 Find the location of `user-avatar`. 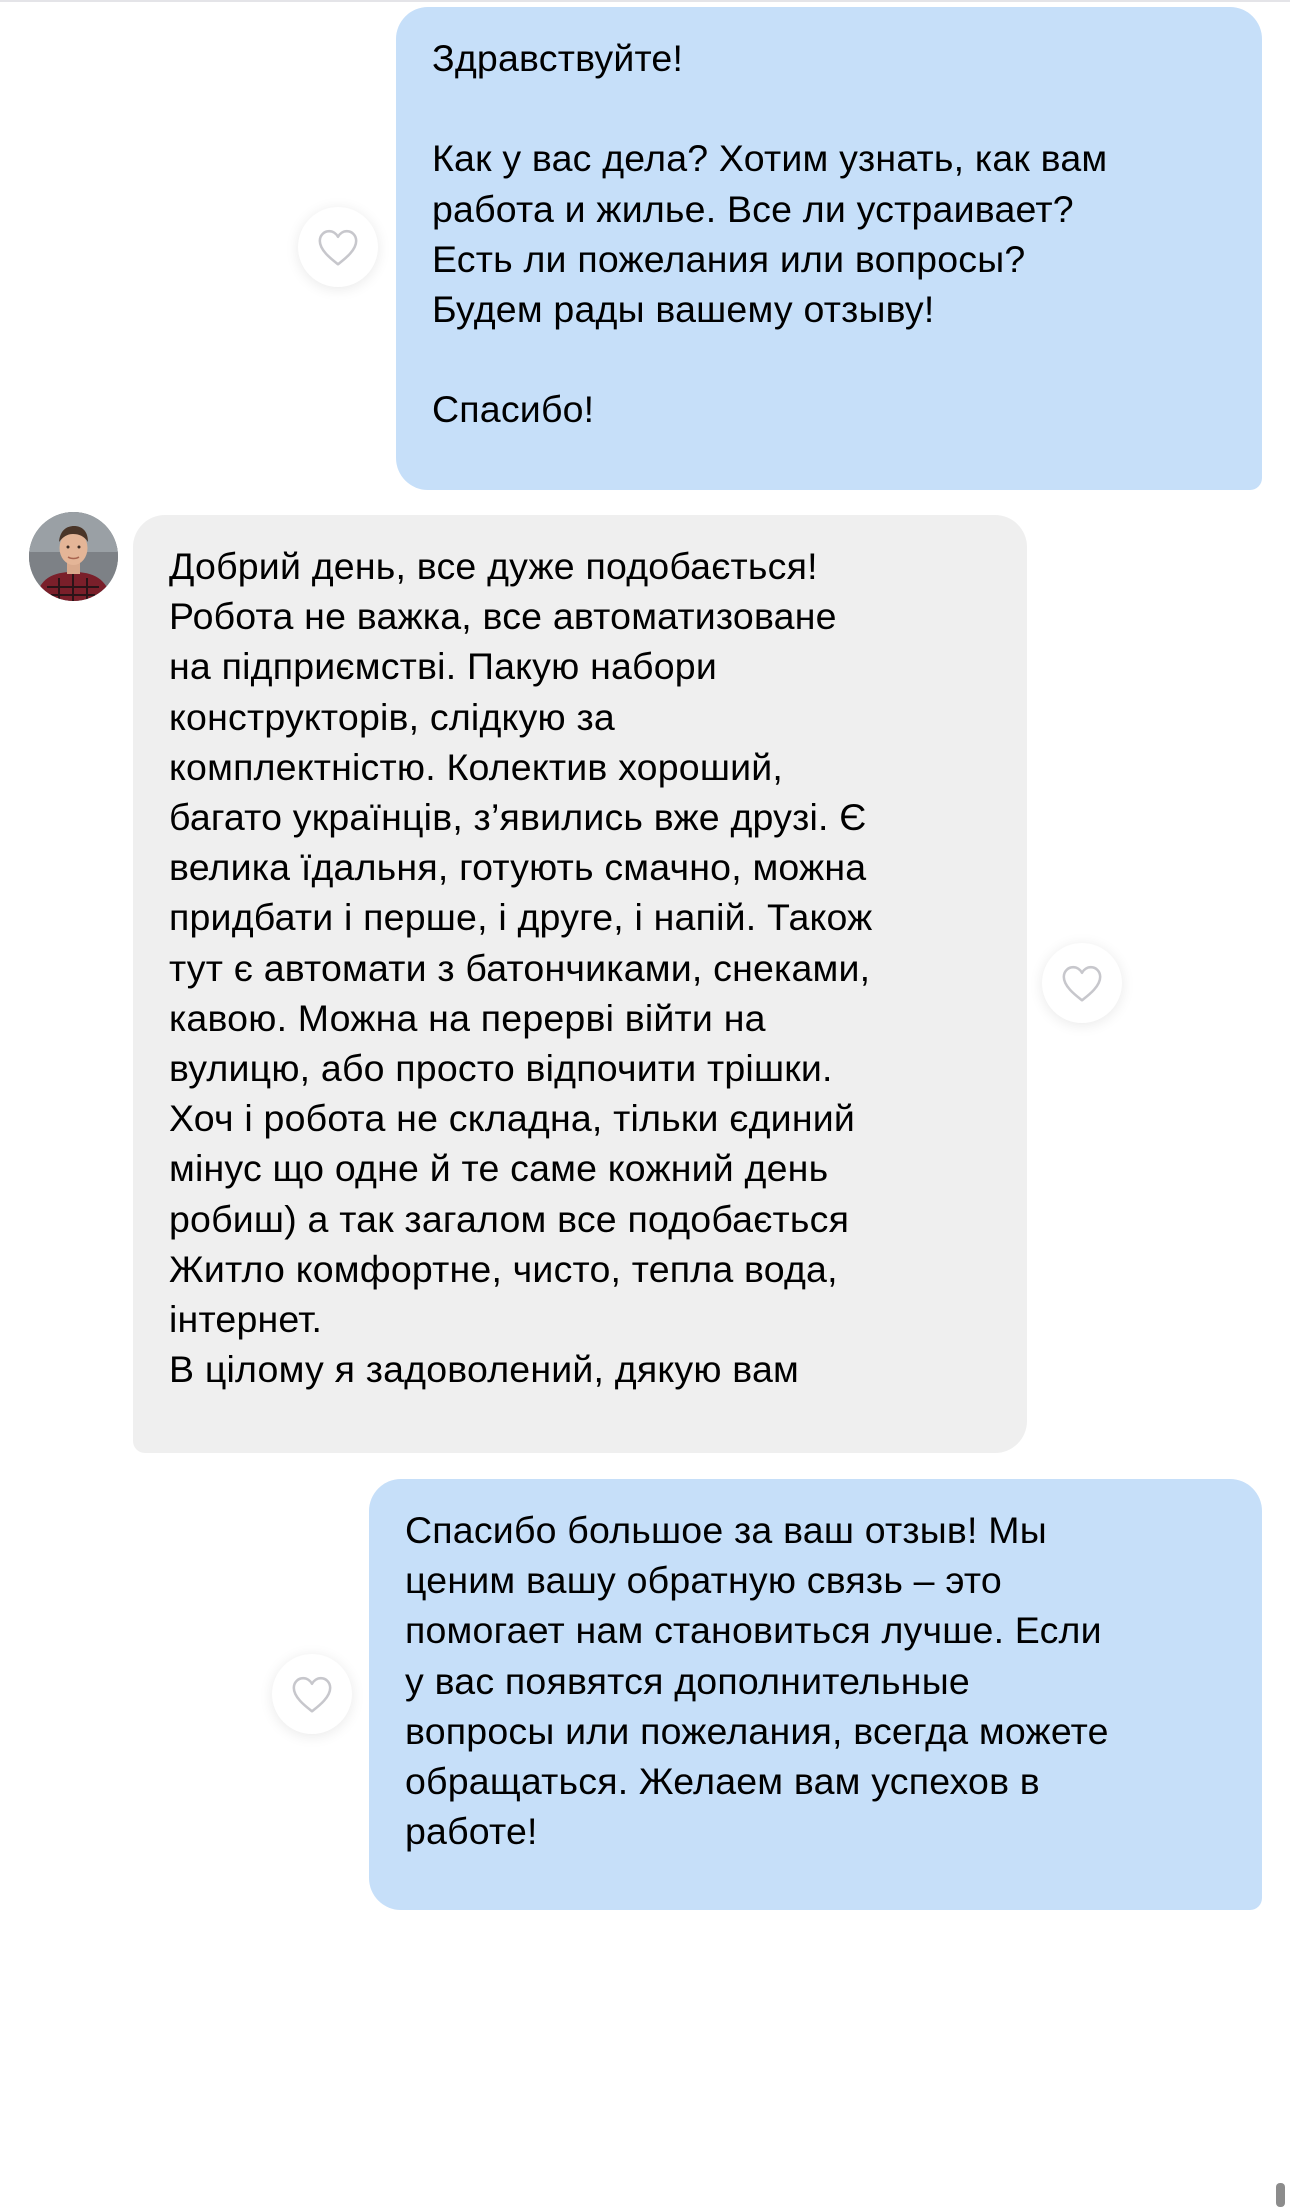

user-avatar is located at coordinates (73, 556).